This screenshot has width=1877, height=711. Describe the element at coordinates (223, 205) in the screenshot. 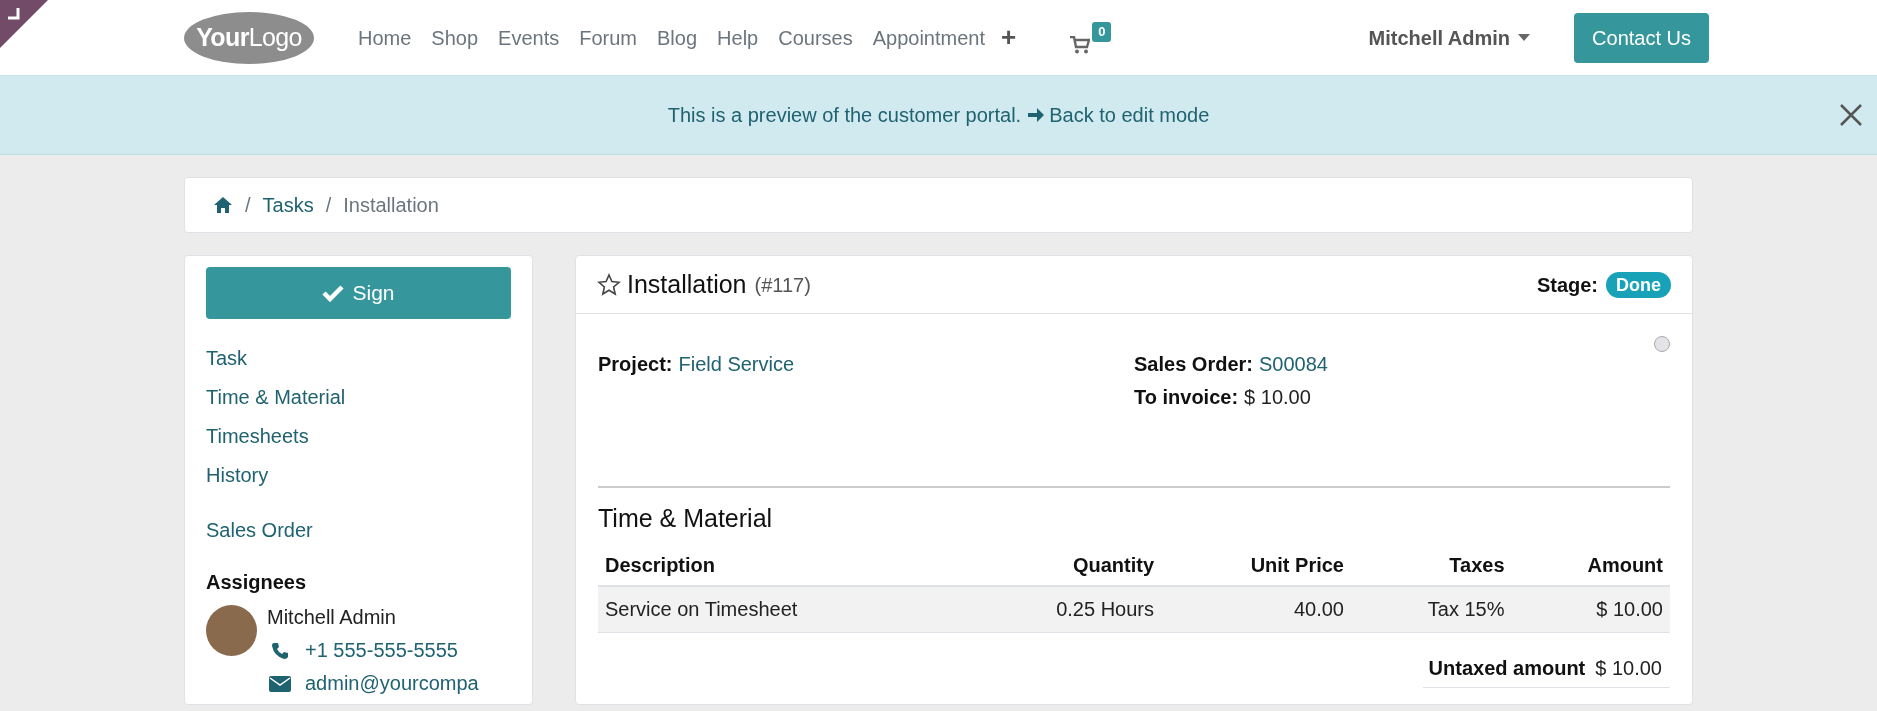

I see `home-icon` at that location.